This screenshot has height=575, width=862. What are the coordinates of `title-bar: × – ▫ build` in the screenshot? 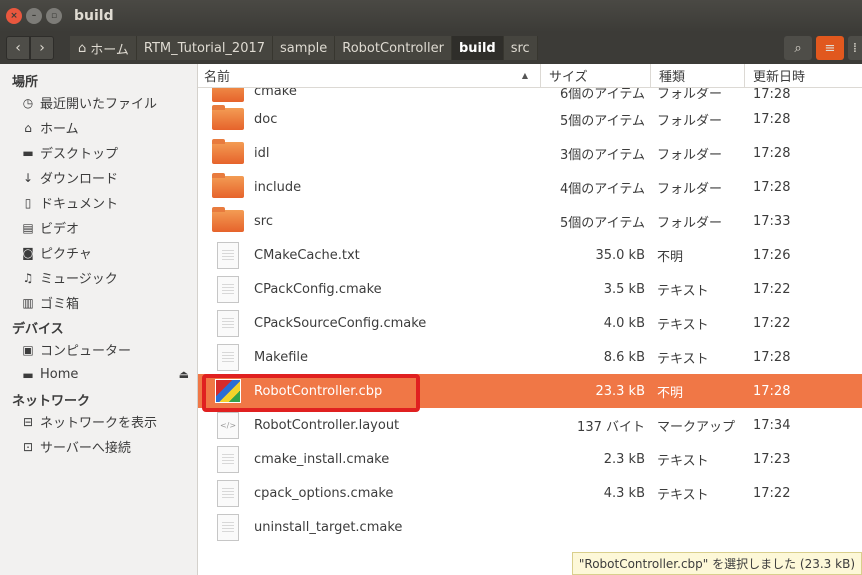 It's located at (431, 16).